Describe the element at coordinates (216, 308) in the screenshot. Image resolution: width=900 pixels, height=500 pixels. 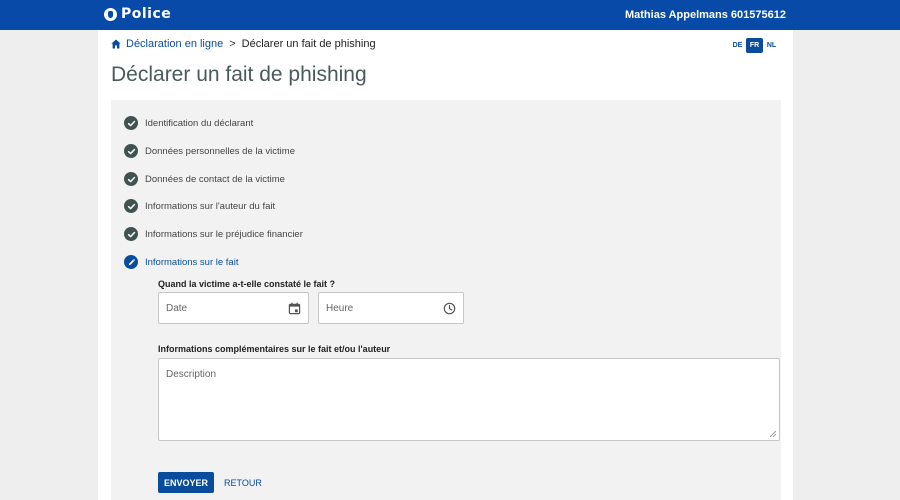
I see `date-input` at that location.